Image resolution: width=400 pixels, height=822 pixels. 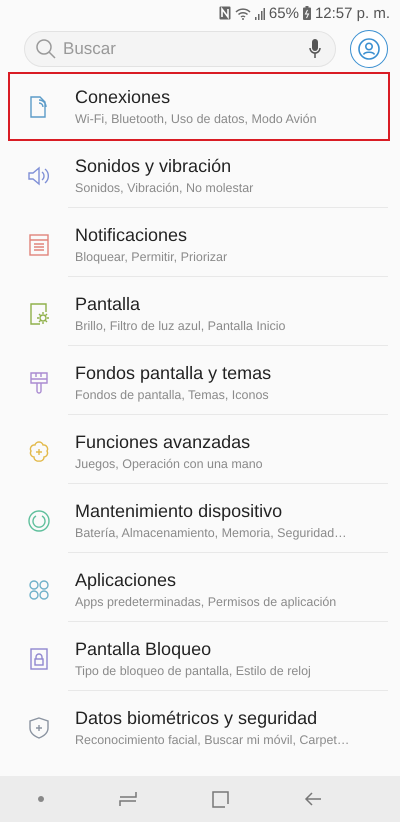 What do you see at coordinates (352, 13) in the screenshot?
I see `clock: 12:57 p. m.` at bounding box center [352, 13].